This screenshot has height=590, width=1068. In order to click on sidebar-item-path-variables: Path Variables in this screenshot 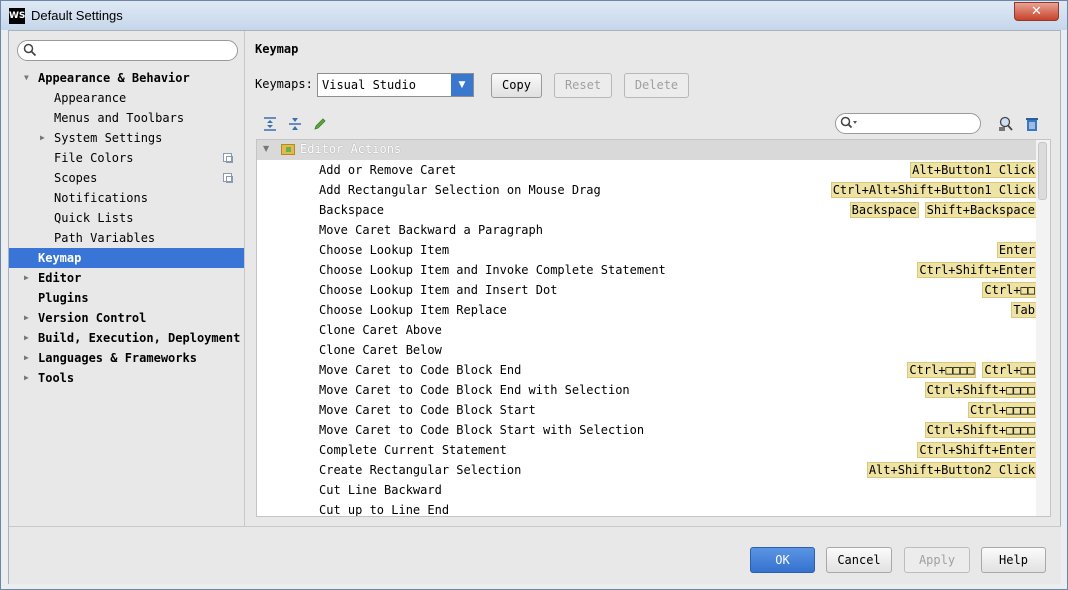, I will do `click(126, 238)`.